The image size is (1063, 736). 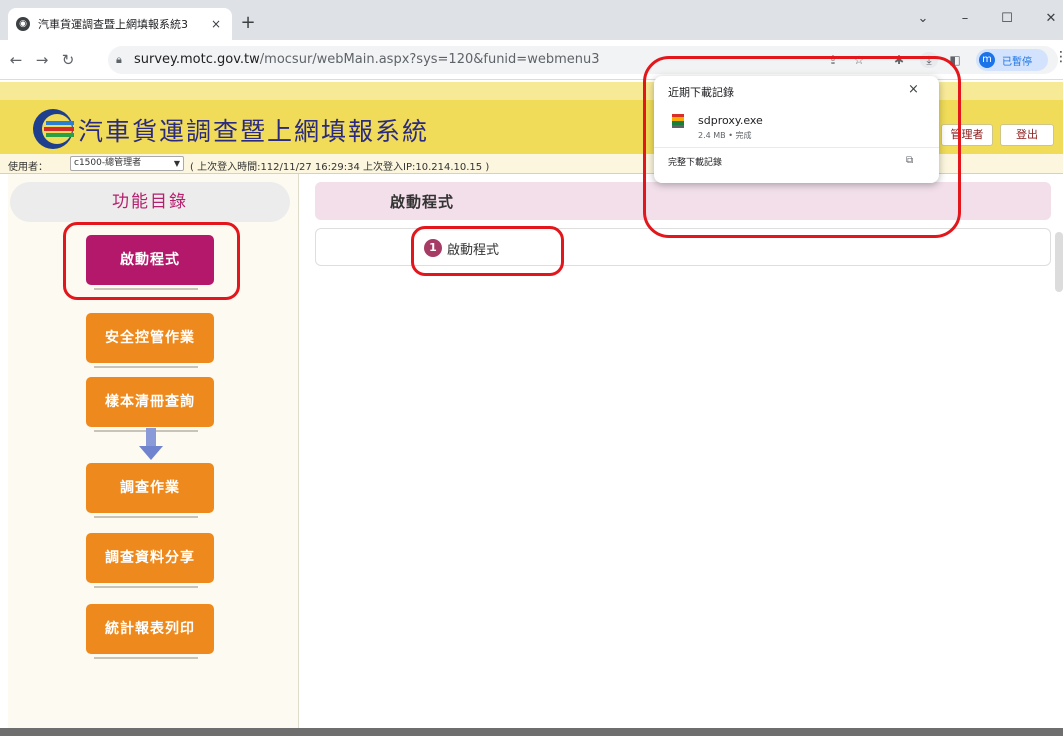 I want to click on sidebar-item-report-print: 統計報表列印, so click(x=150, y=629).